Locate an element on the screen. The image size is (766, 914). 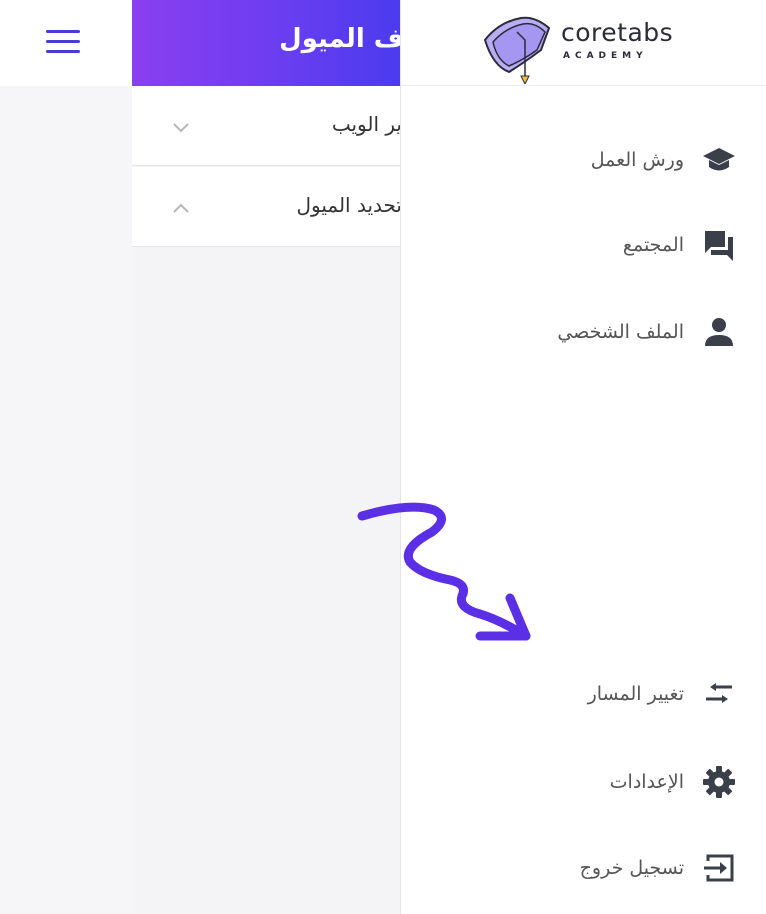
nav-item-label: ورش العمل is located at coordinates (637, 160).